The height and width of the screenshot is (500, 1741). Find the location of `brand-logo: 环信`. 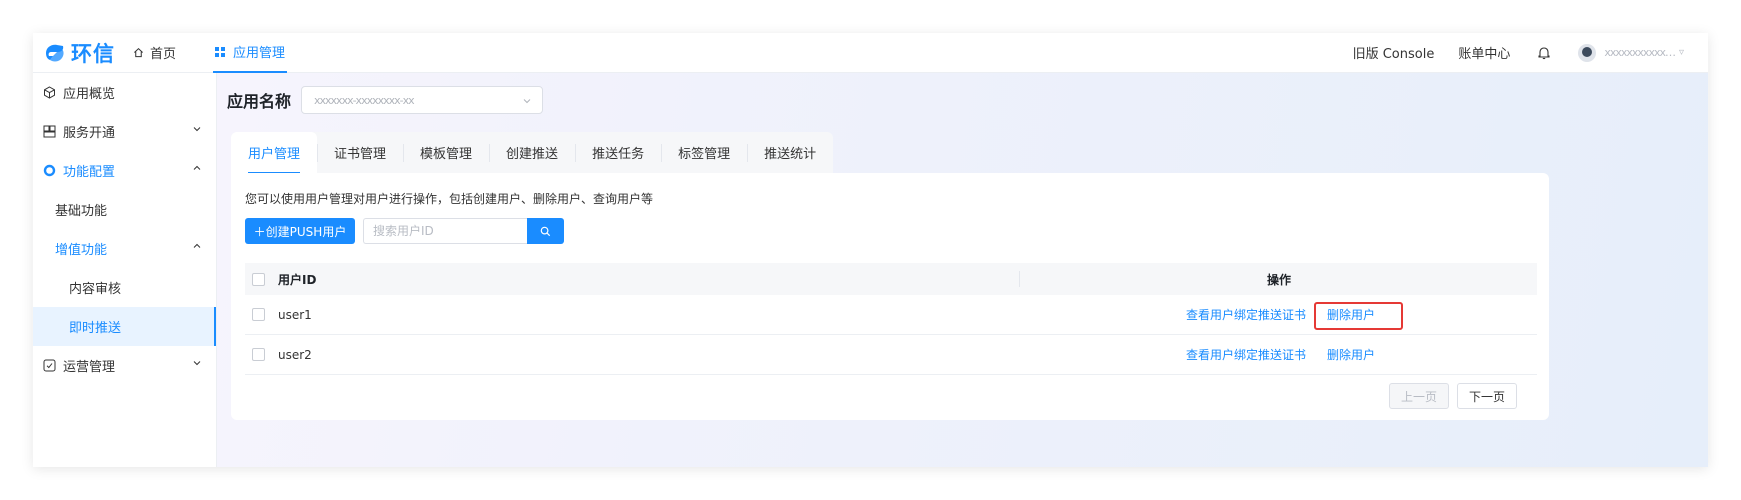

brand-logo: 环信 is located at coordinates (79, 53).